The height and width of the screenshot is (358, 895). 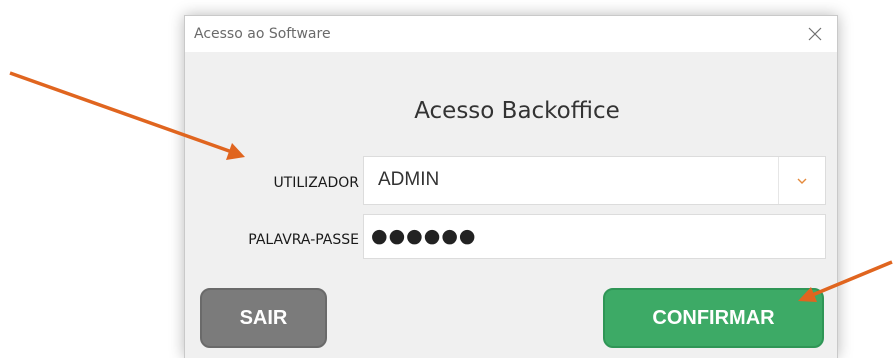 What do you see at coordinates (851, 279) in the screenshot?
I see `arrow-to-confirm-button` at bounding box center [851, 279].